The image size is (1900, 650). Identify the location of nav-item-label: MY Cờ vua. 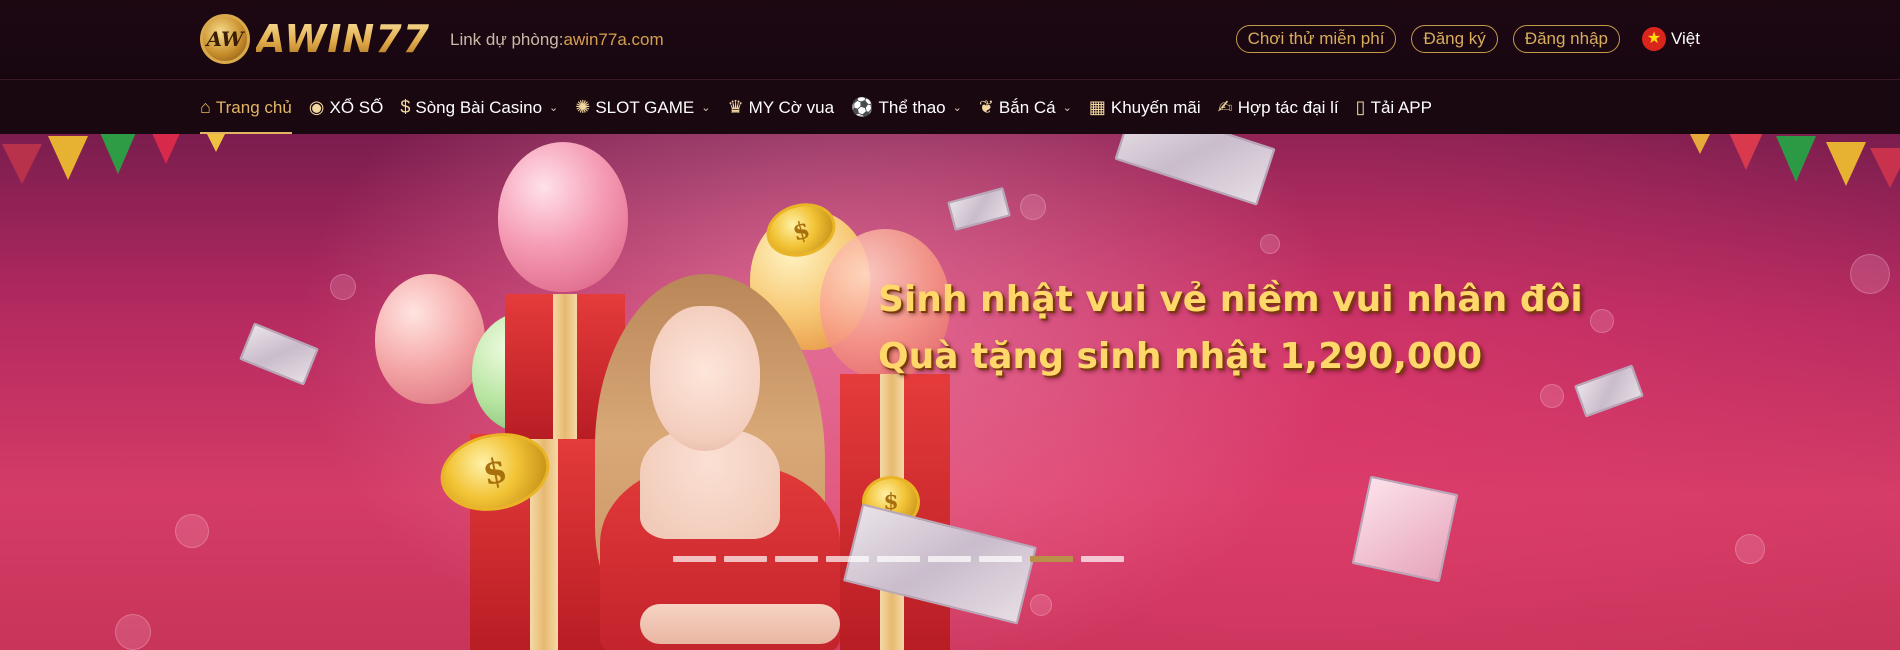
(791, 107).